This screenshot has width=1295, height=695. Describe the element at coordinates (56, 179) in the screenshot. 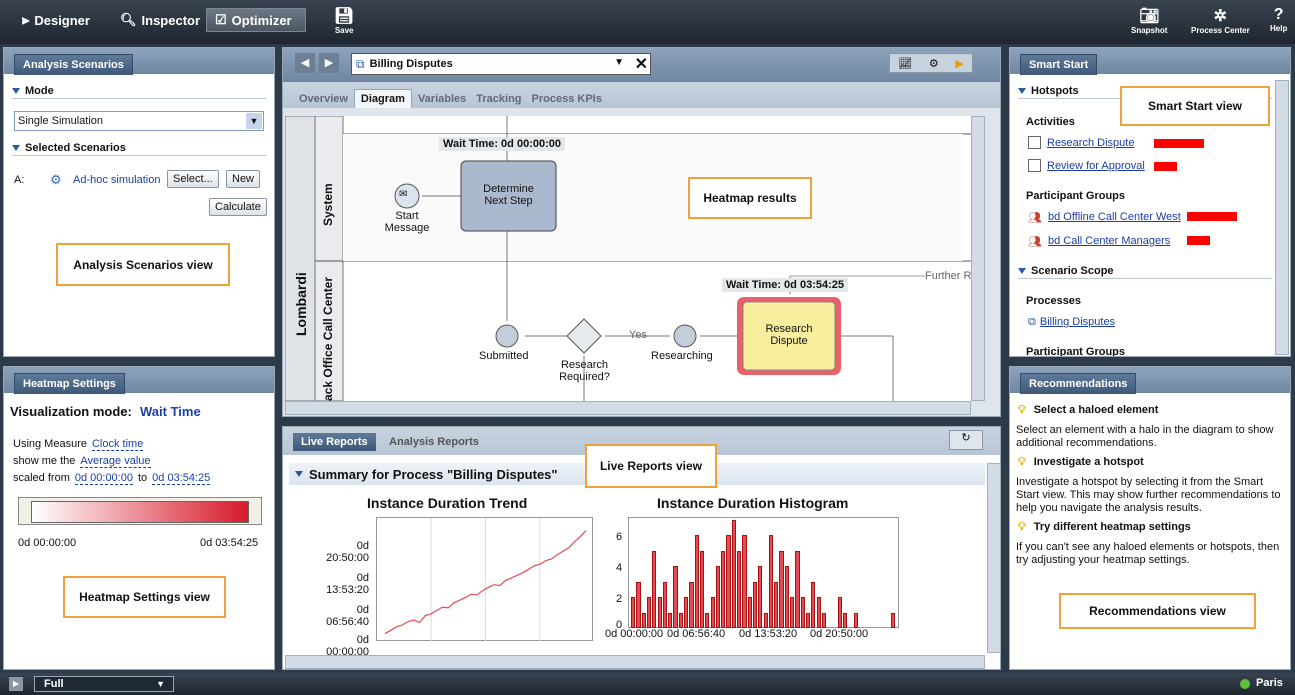

I see `simulation-icon: ⚙` at that location.